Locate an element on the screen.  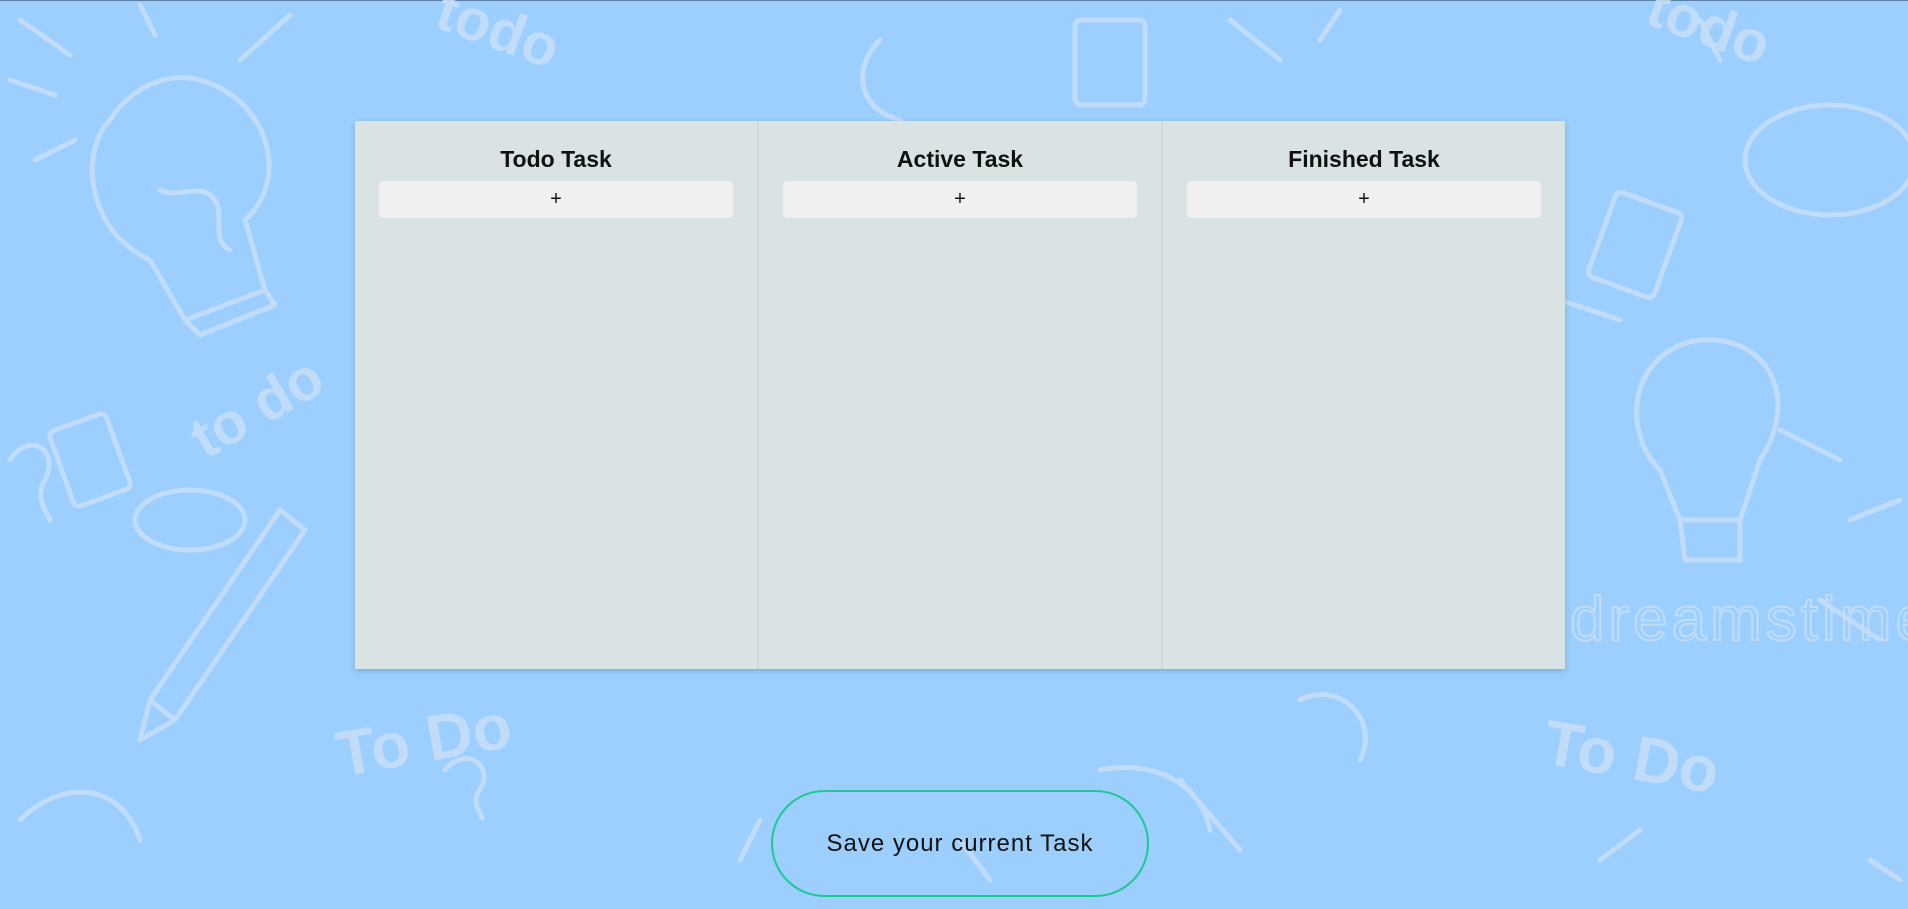
lightbulb-doodle-right is located at coordinates (1707, 450).